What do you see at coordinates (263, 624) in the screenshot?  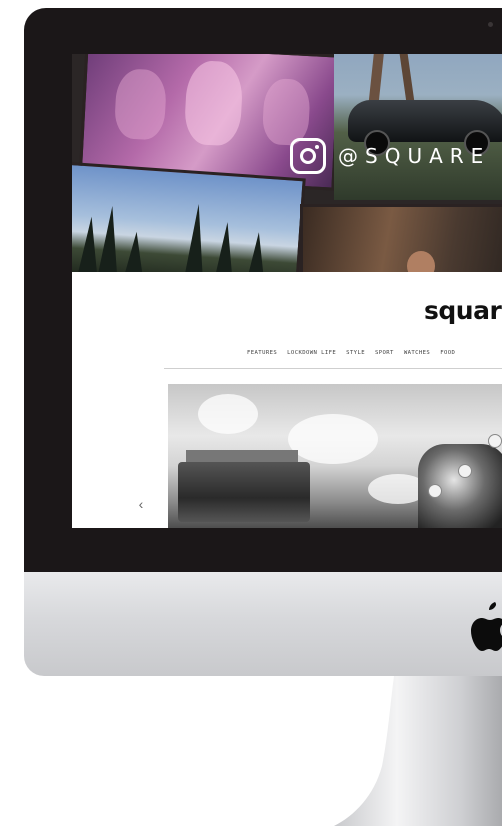 I see `monitor-chin` at bounding box center [263, 624].